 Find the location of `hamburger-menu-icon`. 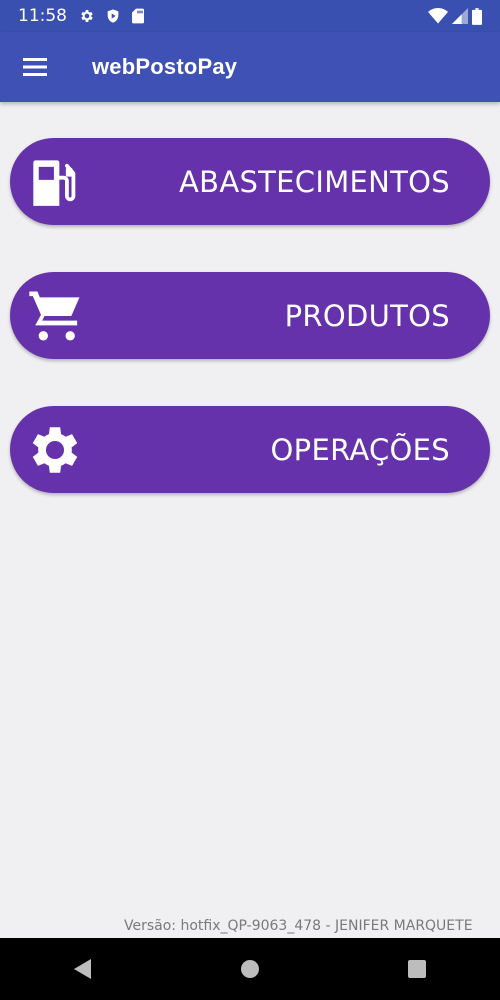

hamburger-menu-icon is located at coordinates (35, 67).